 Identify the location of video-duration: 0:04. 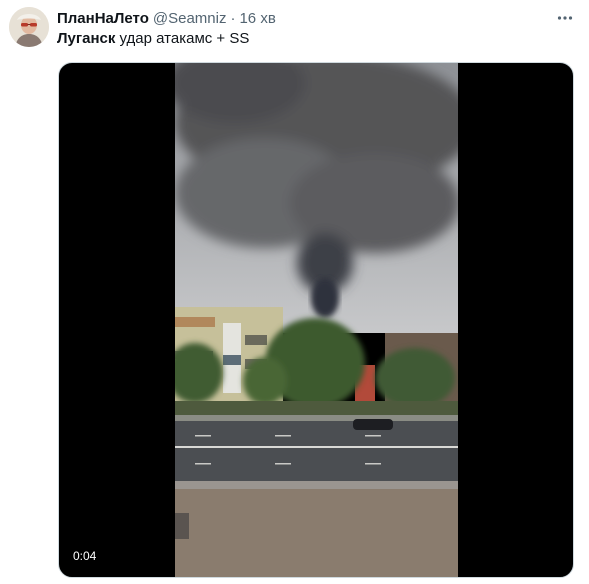
(85, 556).